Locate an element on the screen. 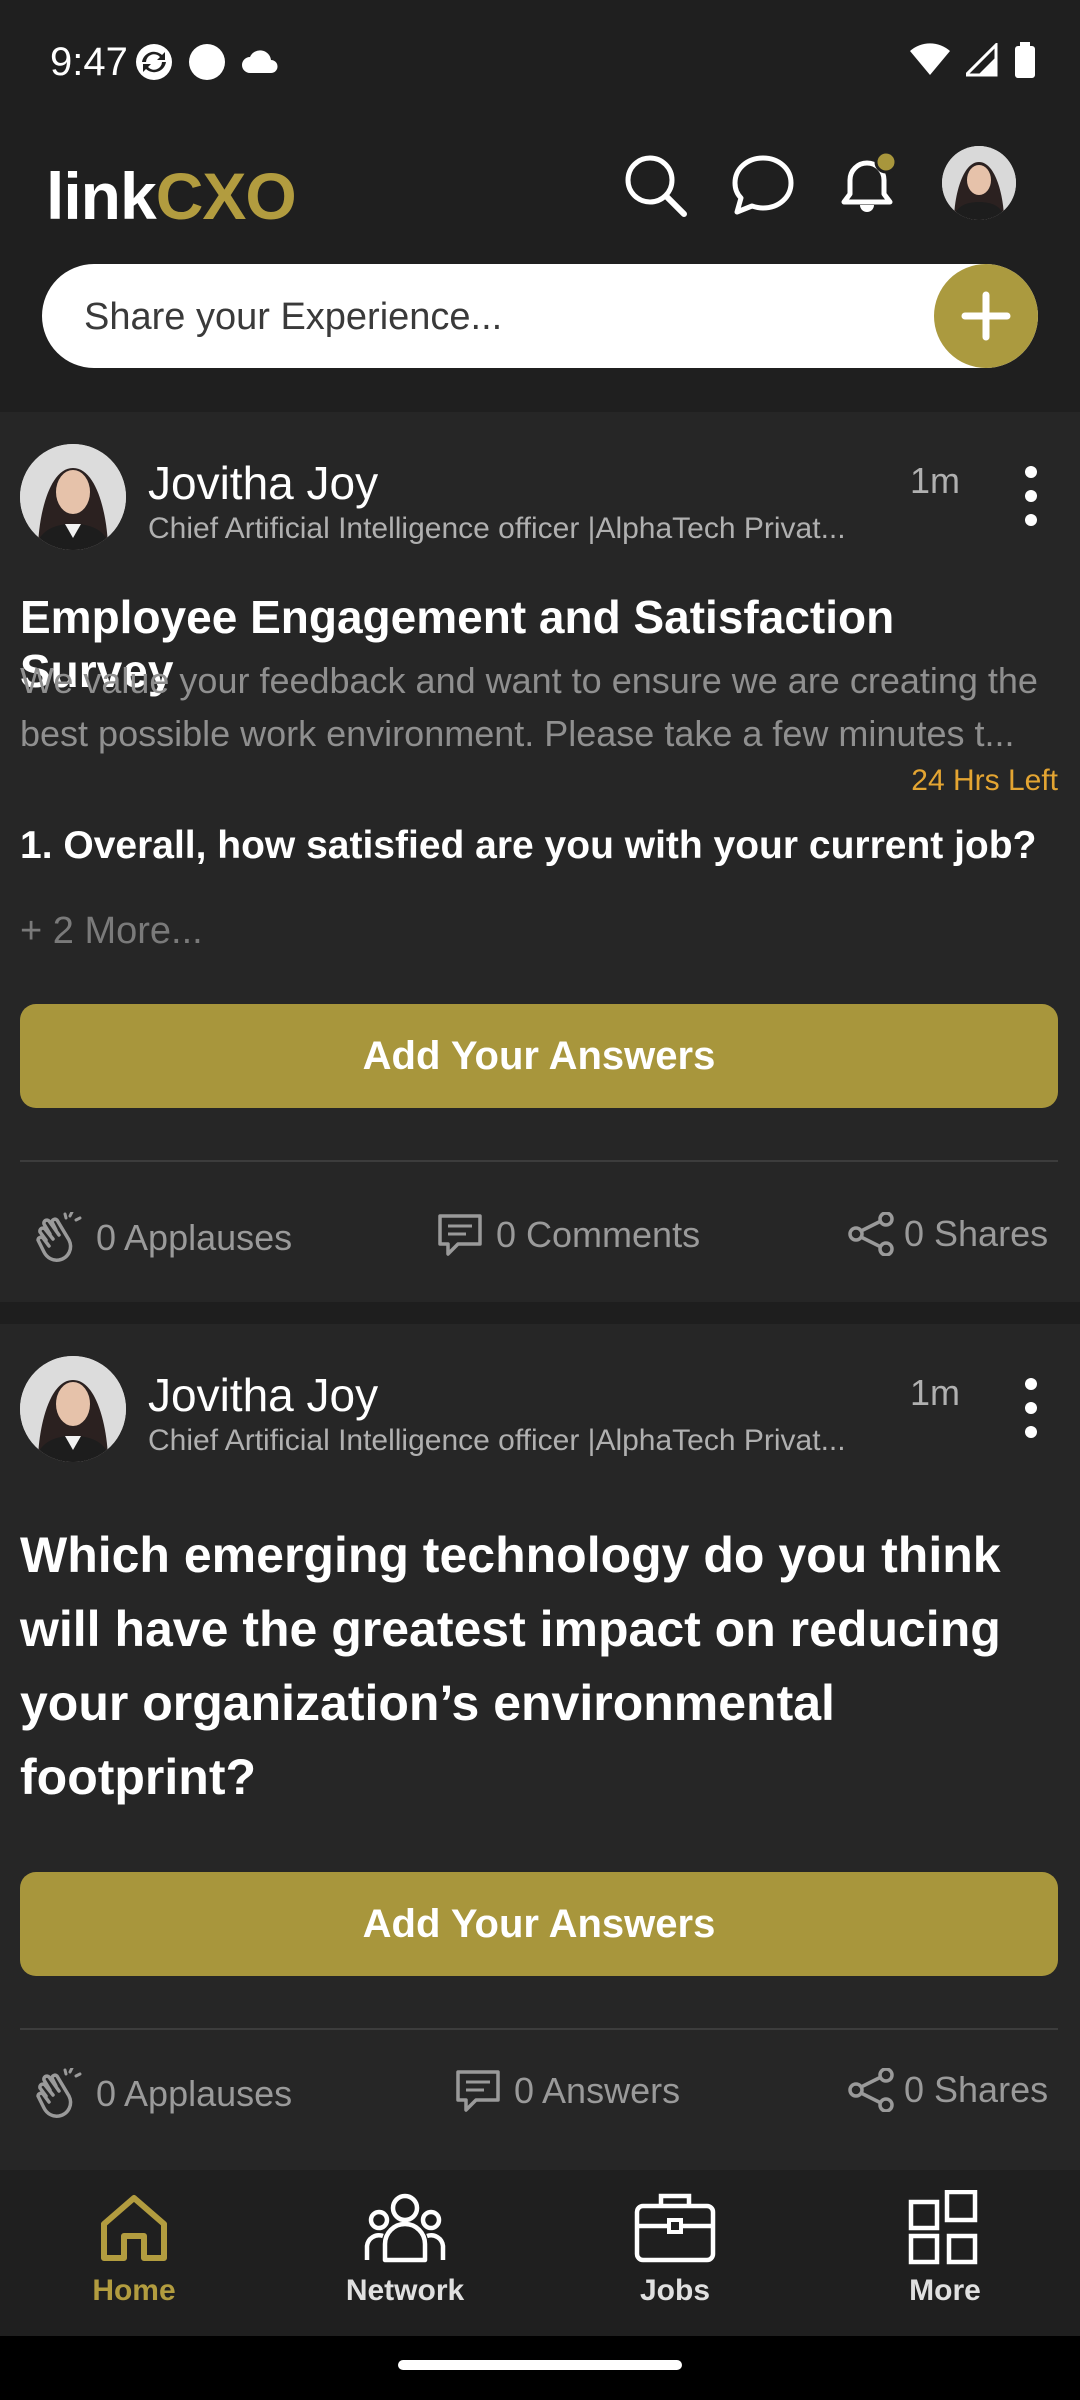 The width and height of the screenshot is (1080, 2400). status-time: 9:47 is located at coordinates (89, 62).